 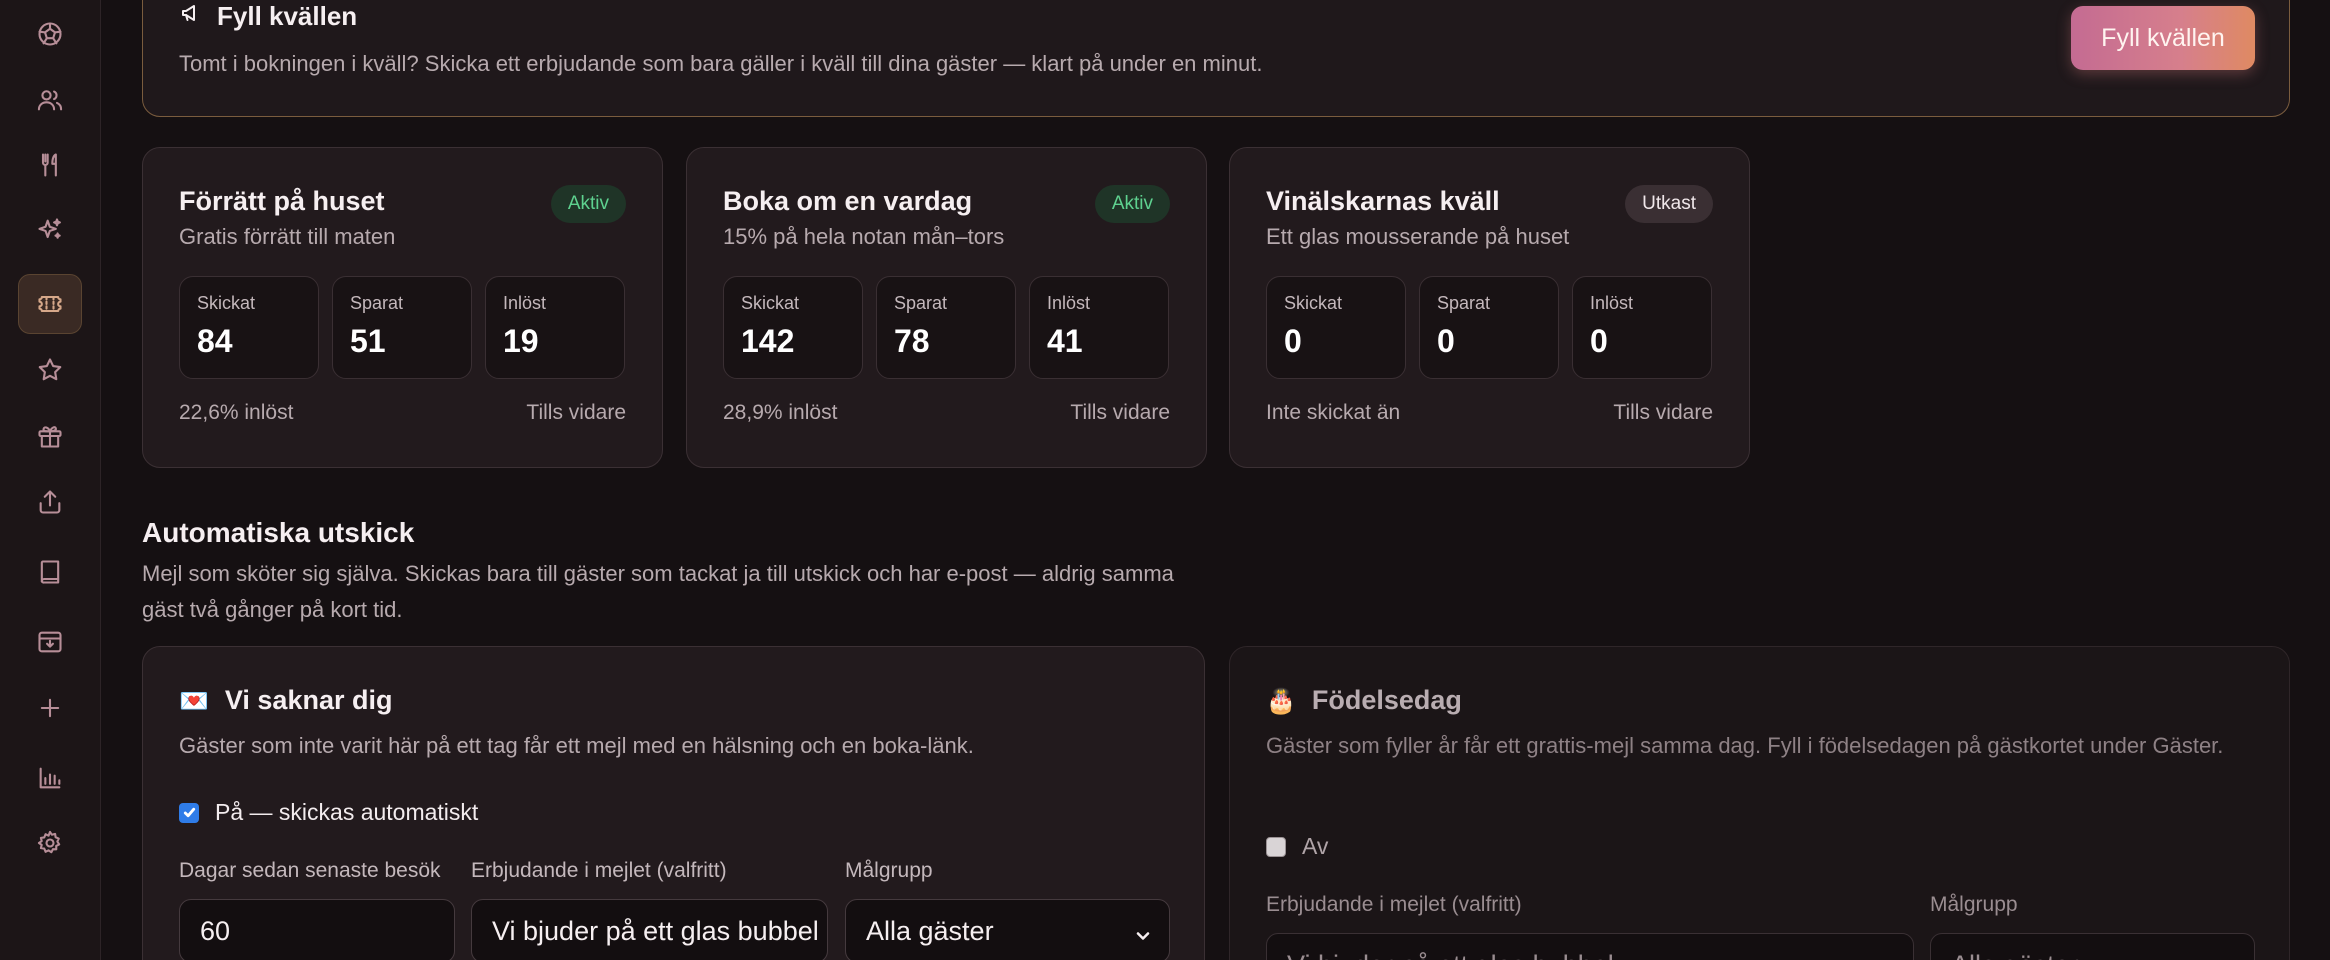 I want to click on stat-redeemed: Inlöst 0, so click(x=1642, y=327).